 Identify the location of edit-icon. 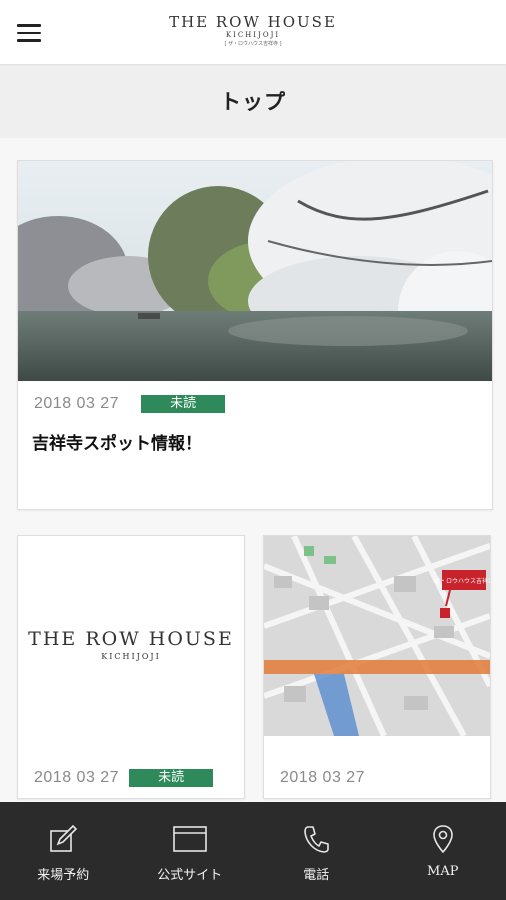
(64, 838).